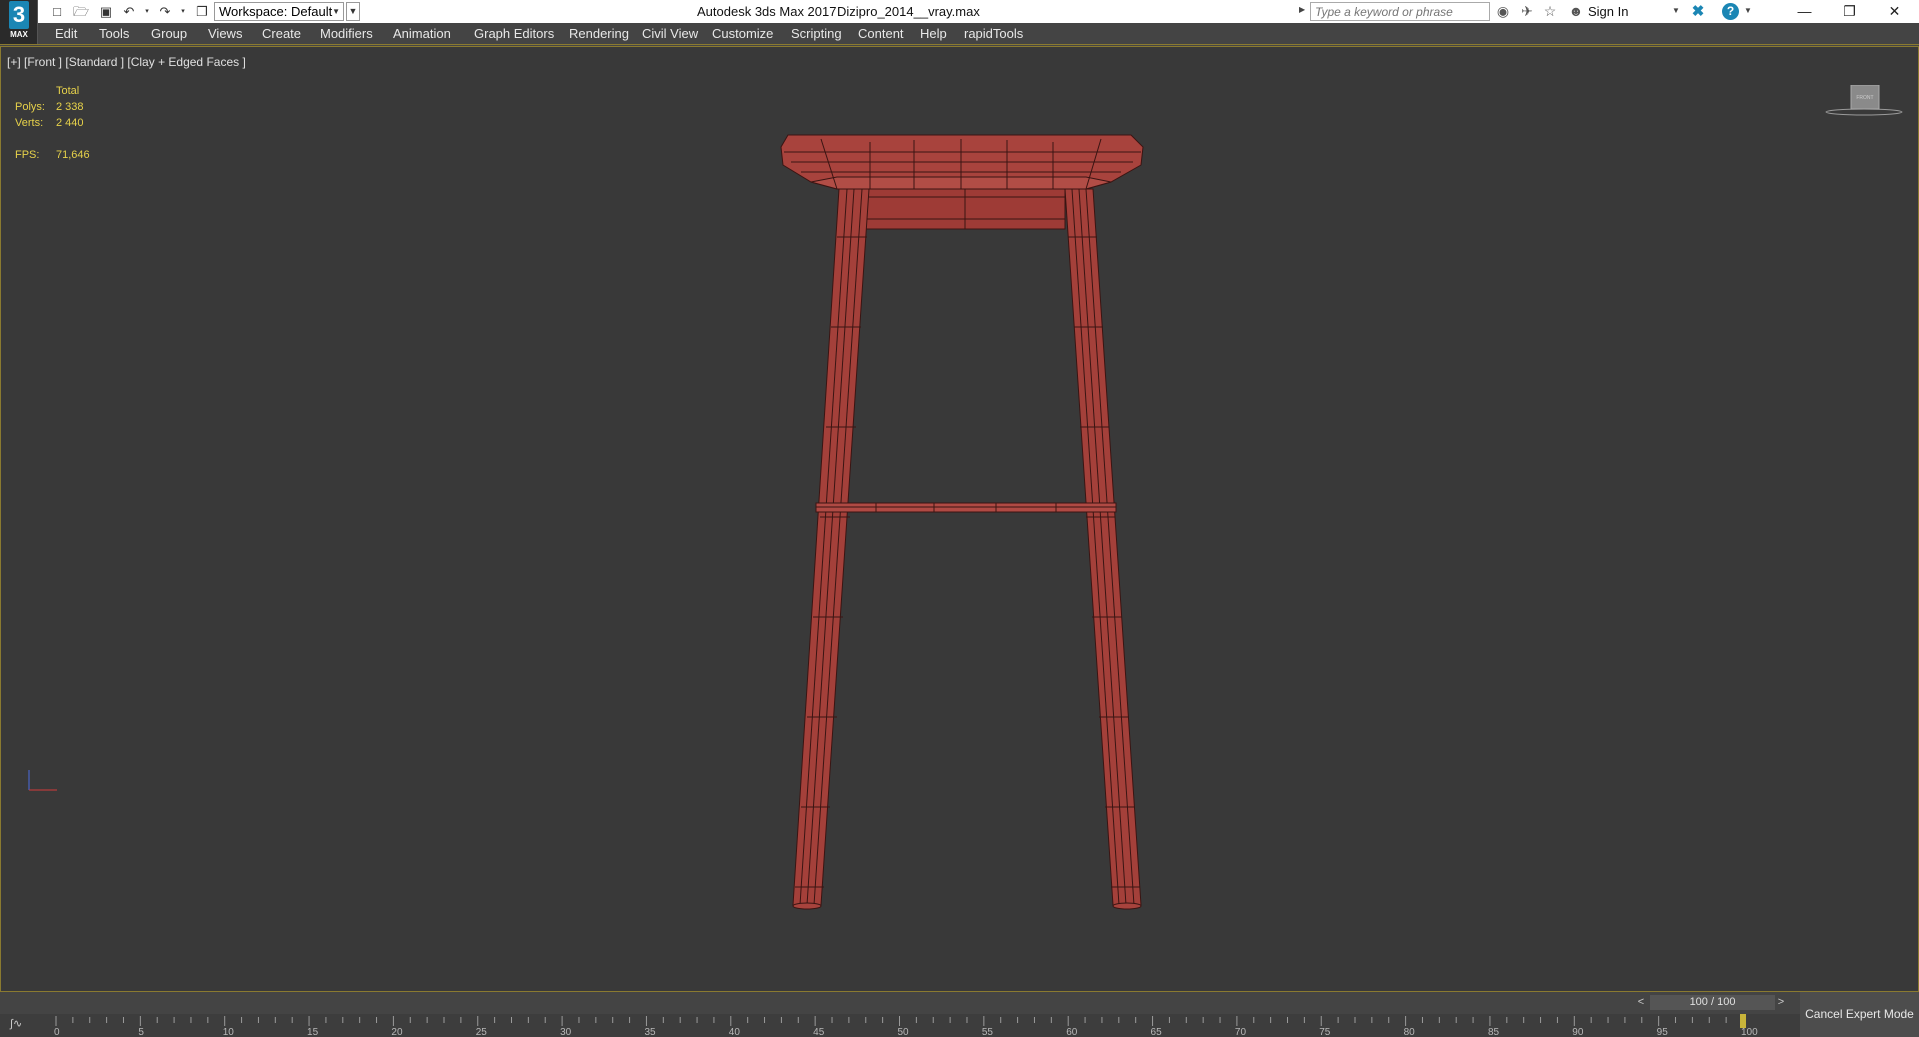 This screenshot has width=1919, height=1037. What do you see at coordinates (225, 33) in the screenshot?
I see `menu-views: Views` at bounding box center [225, 33].